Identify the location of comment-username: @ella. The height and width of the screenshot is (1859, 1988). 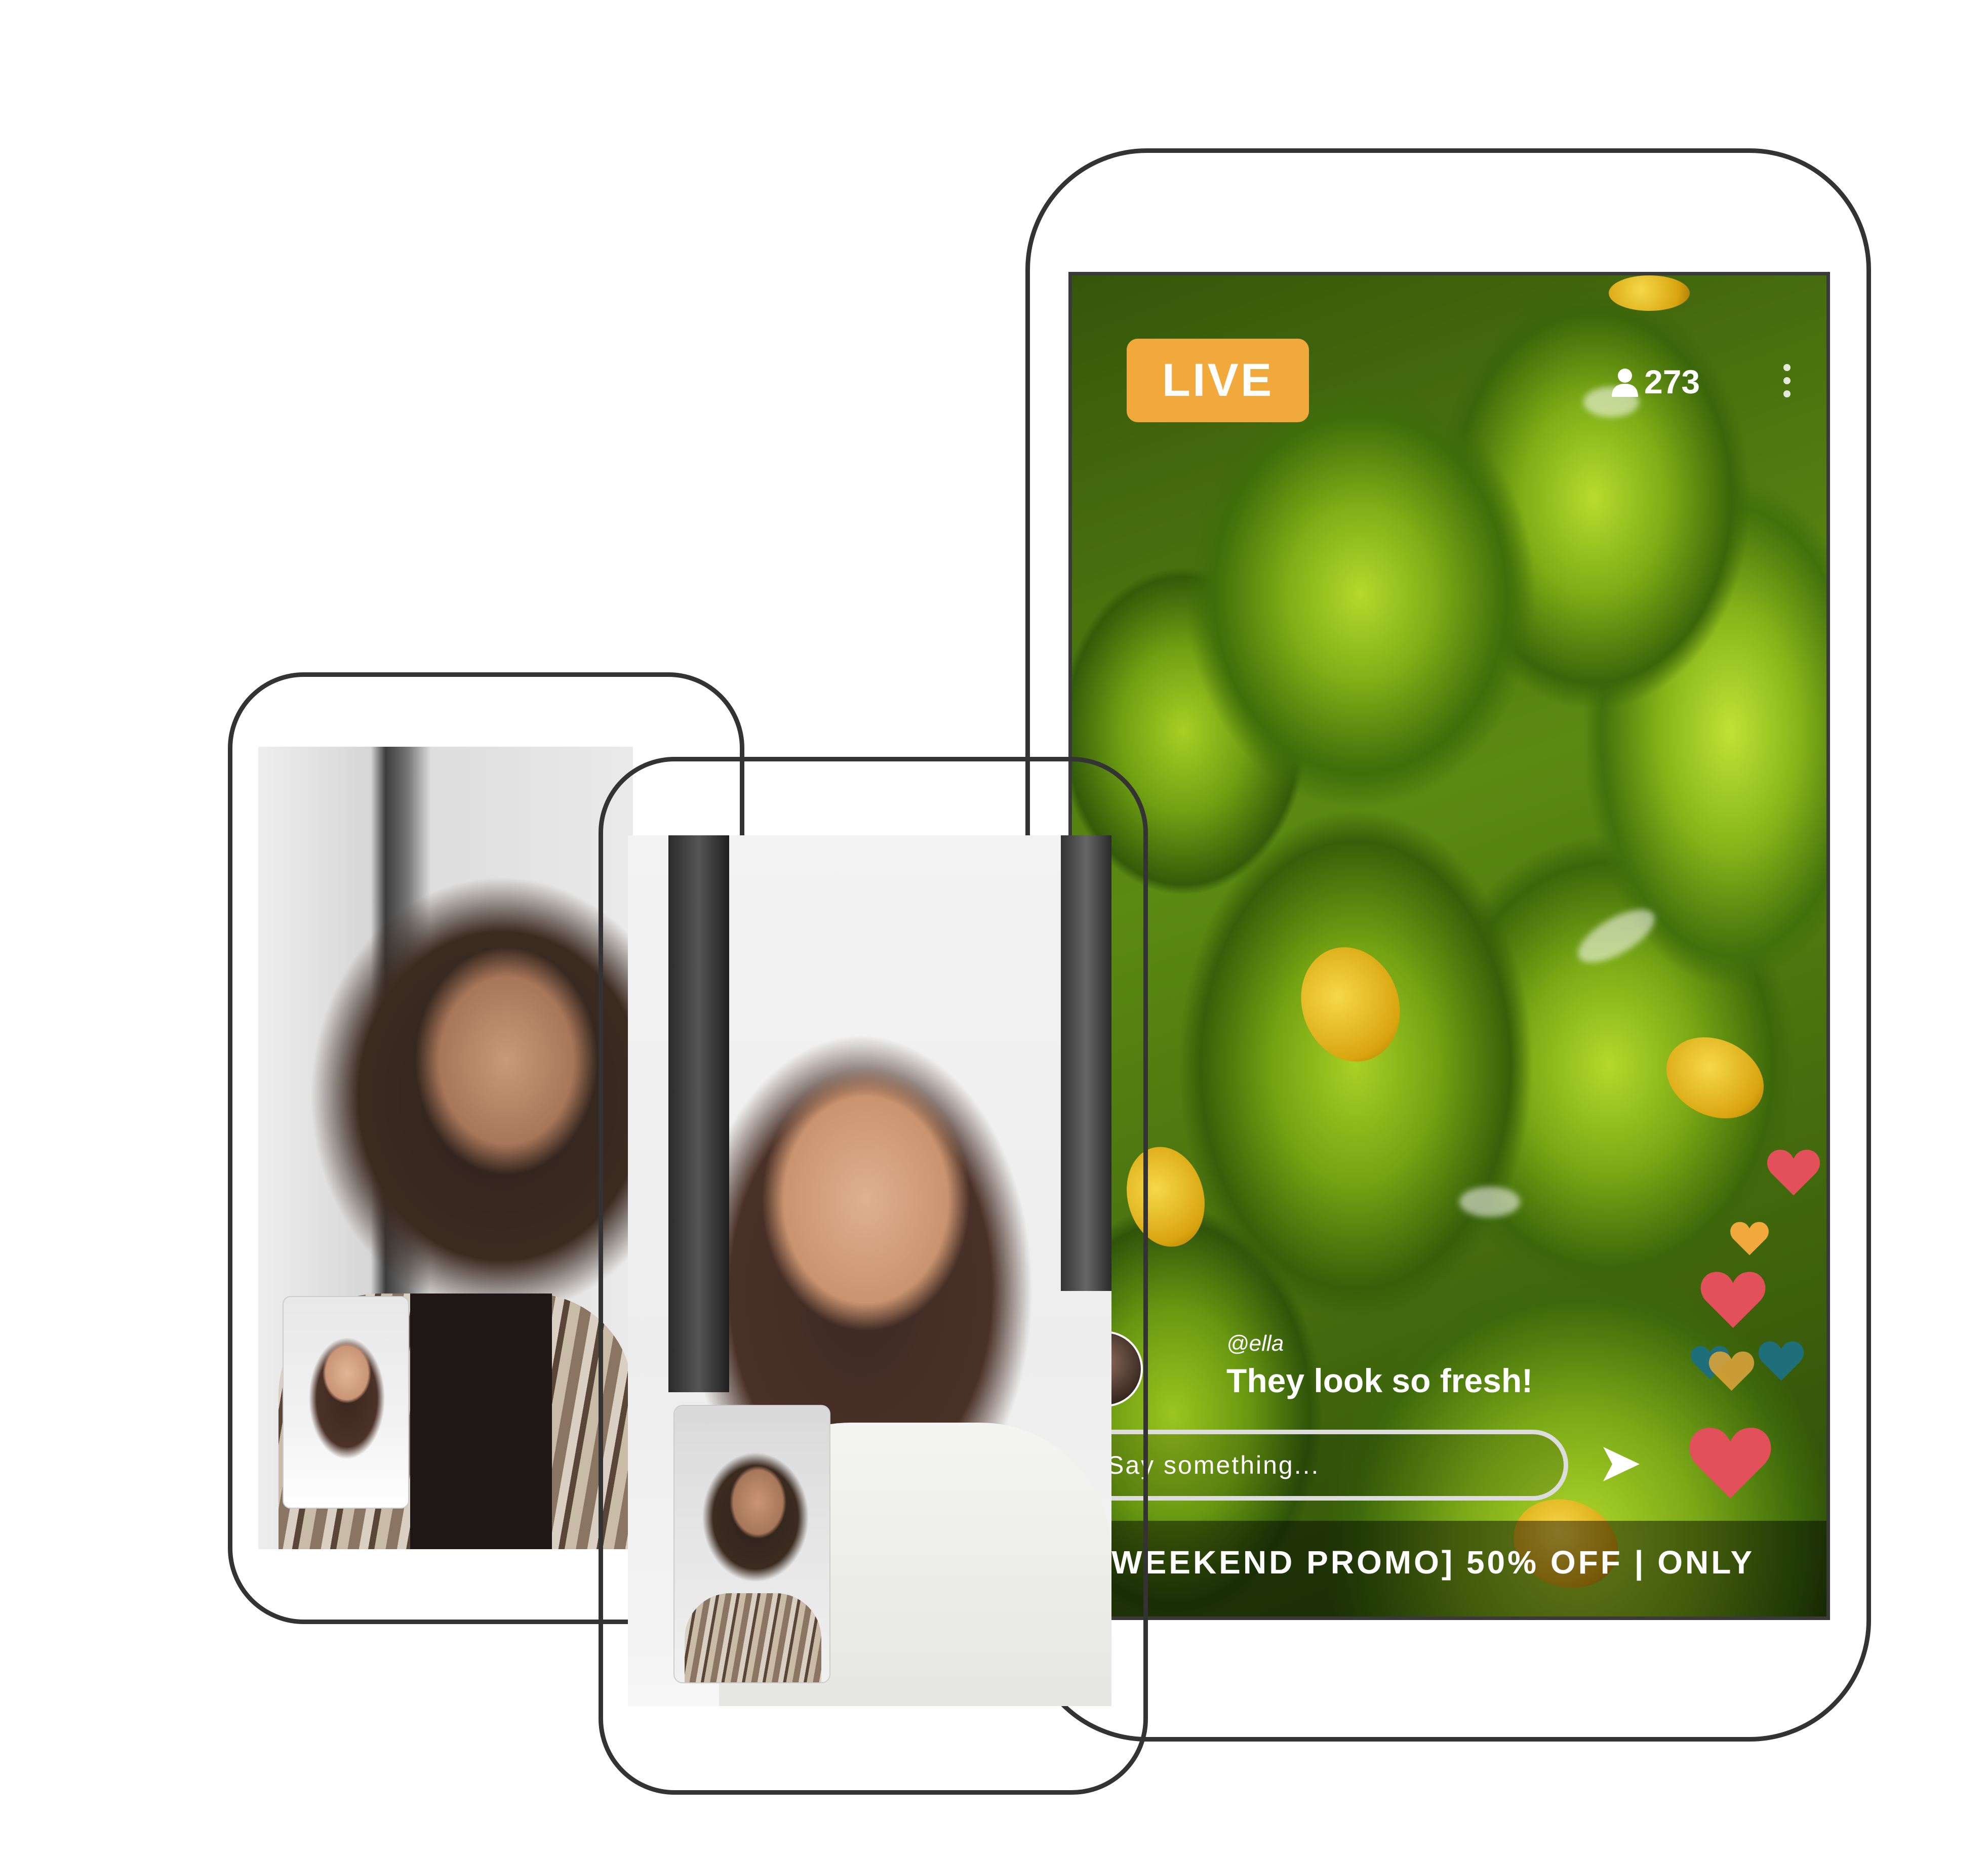
(1255, 1344).